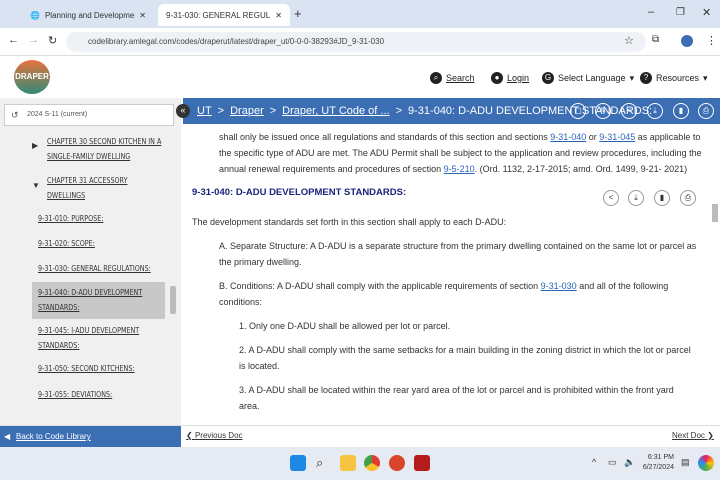 The height and width of the screenshot is (480, 720). Describe the element at coordinates (35, 145) in the screenshot. I see `expand-icon: ▶` at that location.